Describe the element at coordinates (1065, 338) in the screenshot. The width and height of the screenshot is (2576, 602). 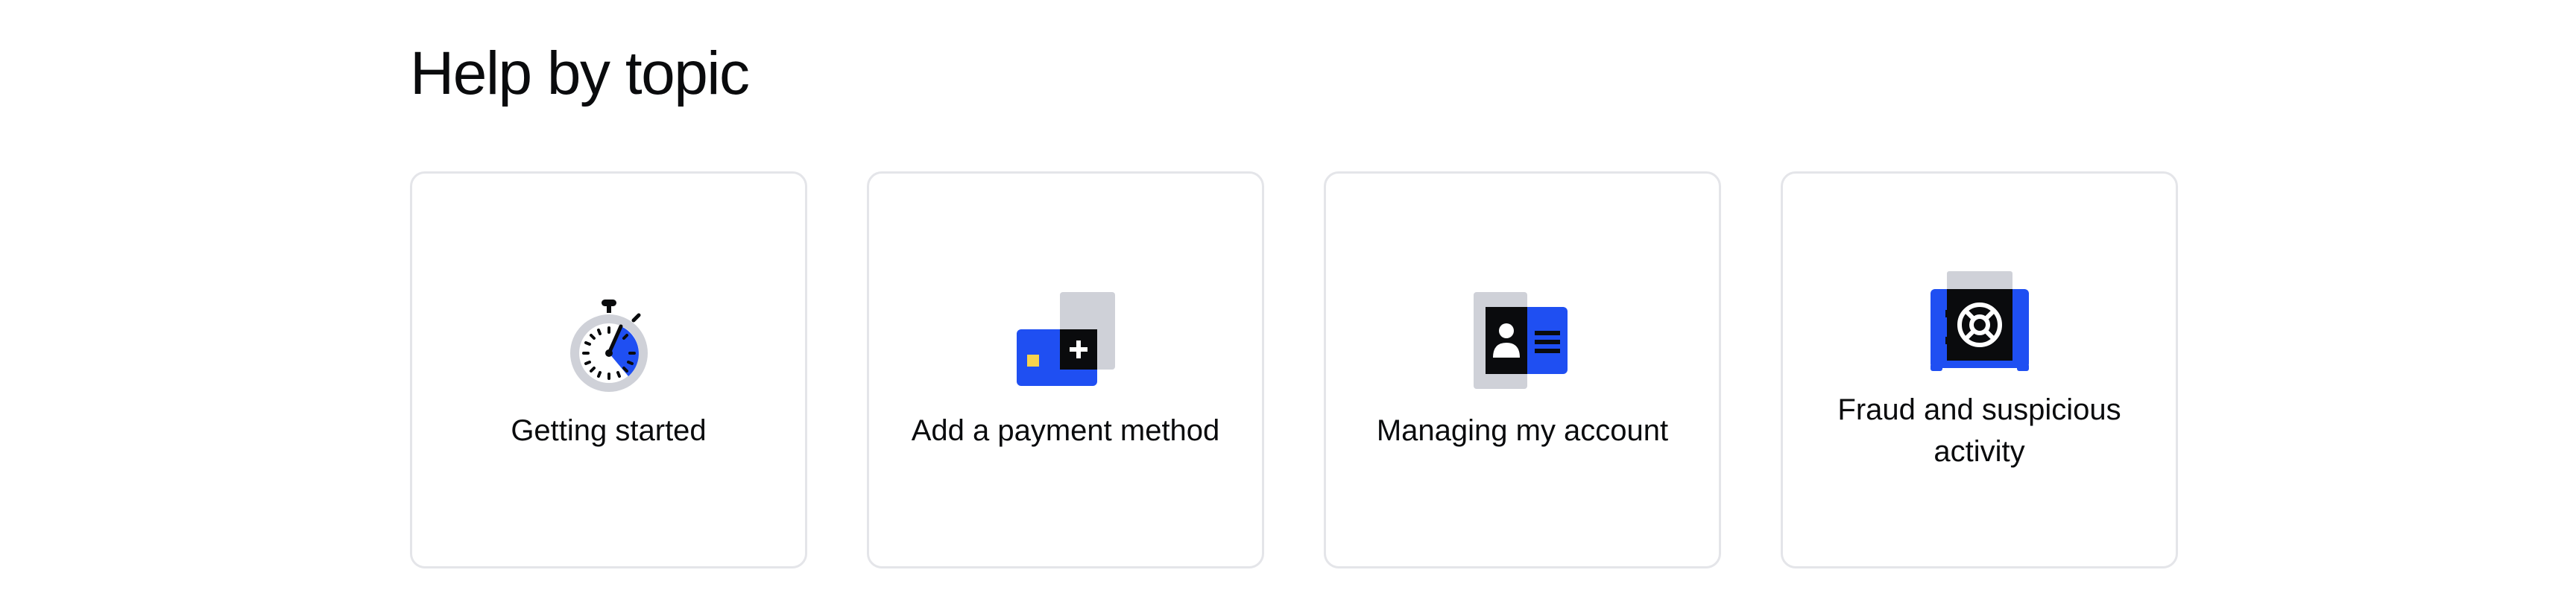
I see `credit-card-add-icon` at that location.